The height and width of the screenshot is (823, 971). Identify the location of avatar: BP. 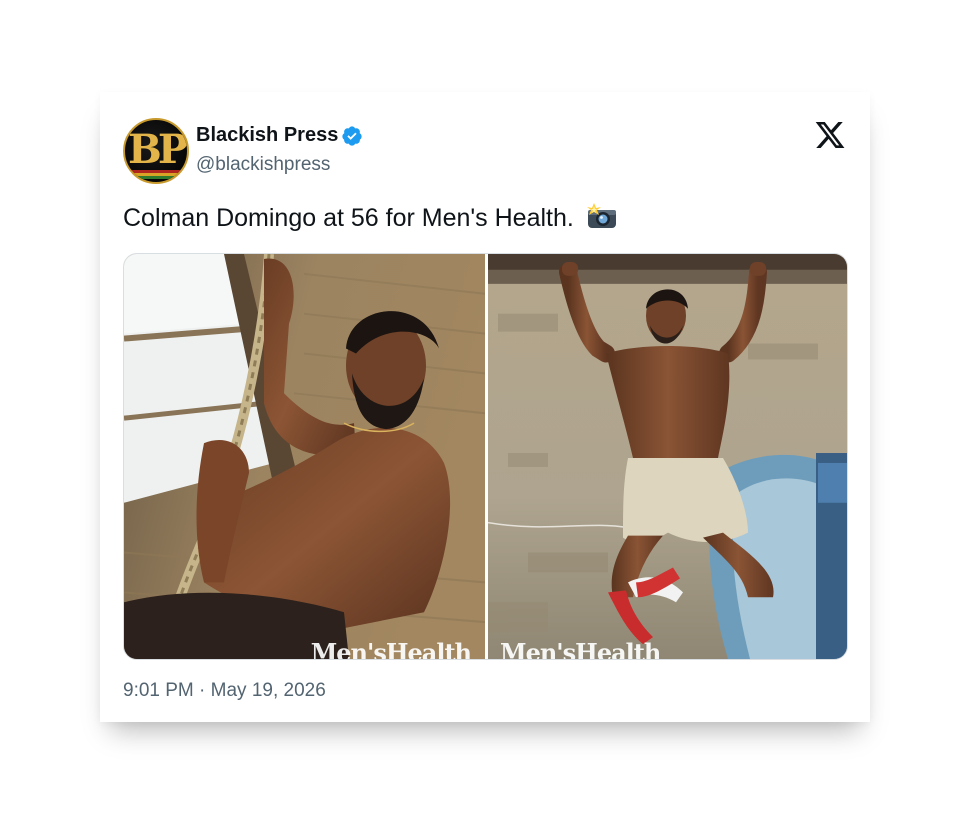
(156, 151).